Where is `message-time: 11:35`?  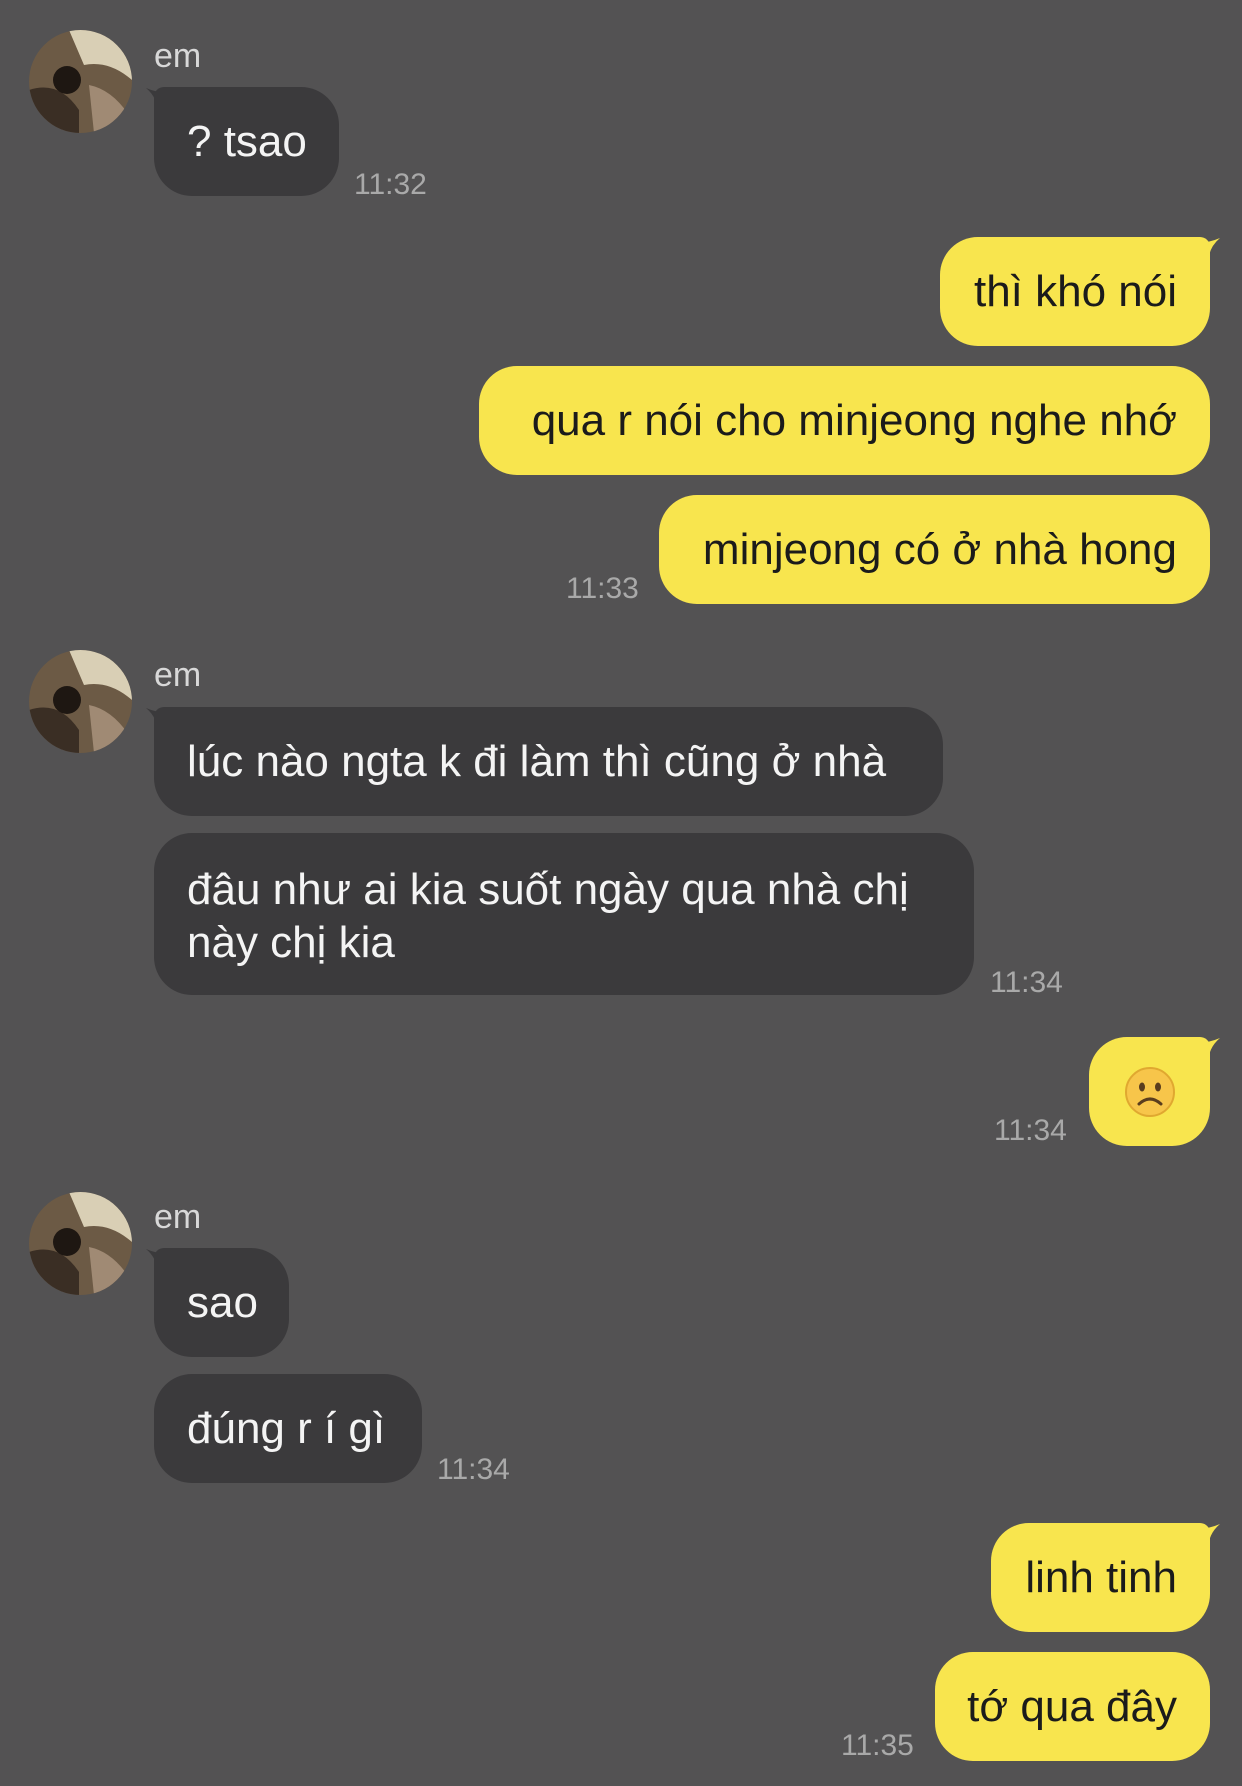
message-time: 11:35 is located at coordinates (877, 1745).